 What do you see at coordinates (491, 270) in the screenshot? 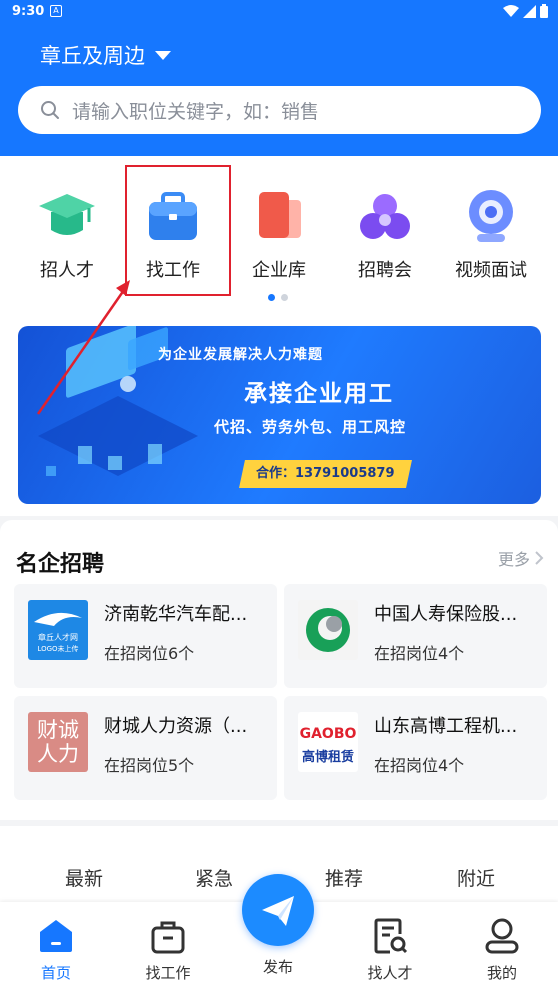
I see `menu-label: 视频面试` at bounding box center [491, 270].